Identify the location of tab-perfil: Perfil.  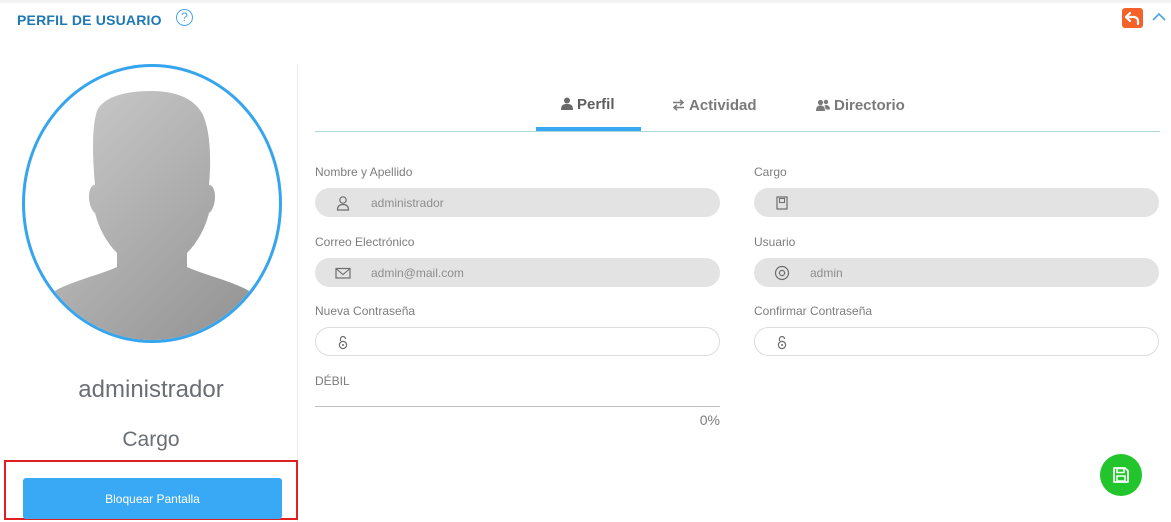
(588, 105).